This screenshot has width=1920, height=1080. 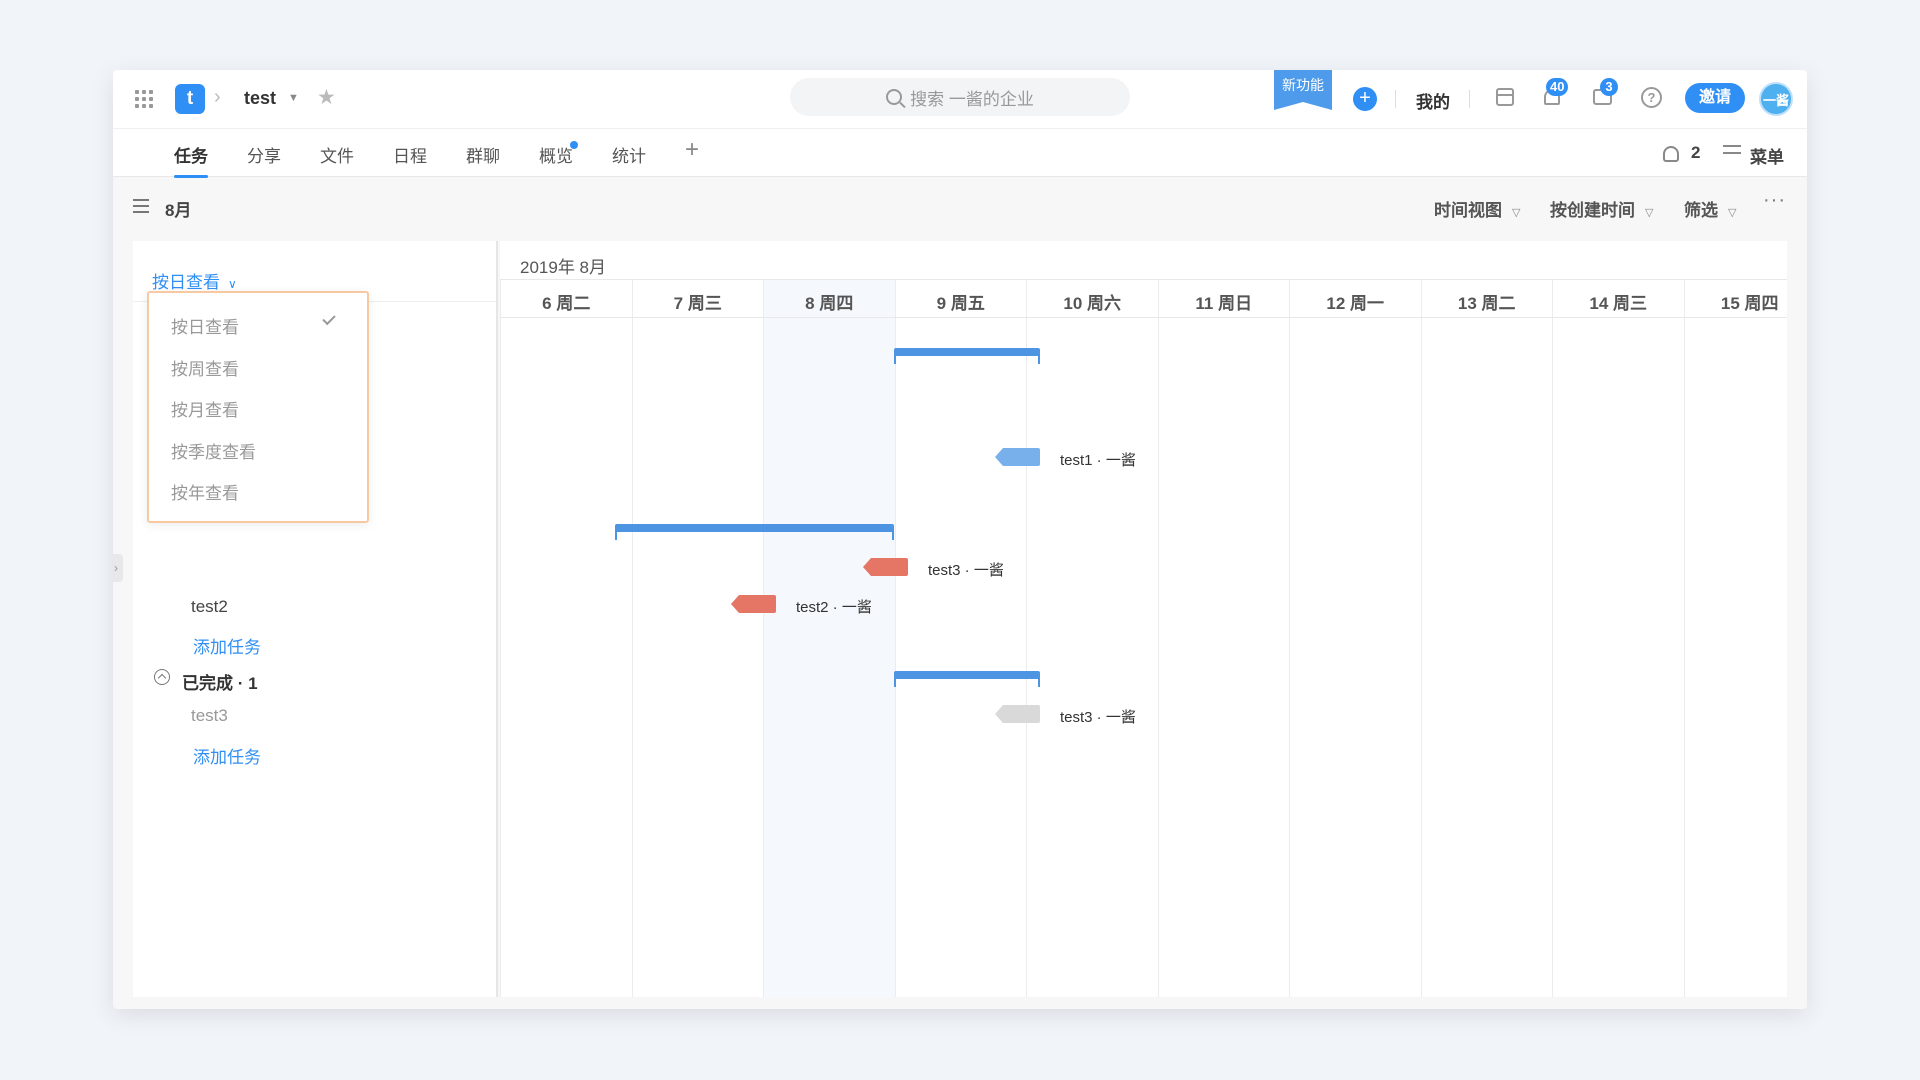 What do you see at coordinates (1017, 714) in the screenshot?
I see `task-bar-test3-done` at bounding box center [1017, 714].